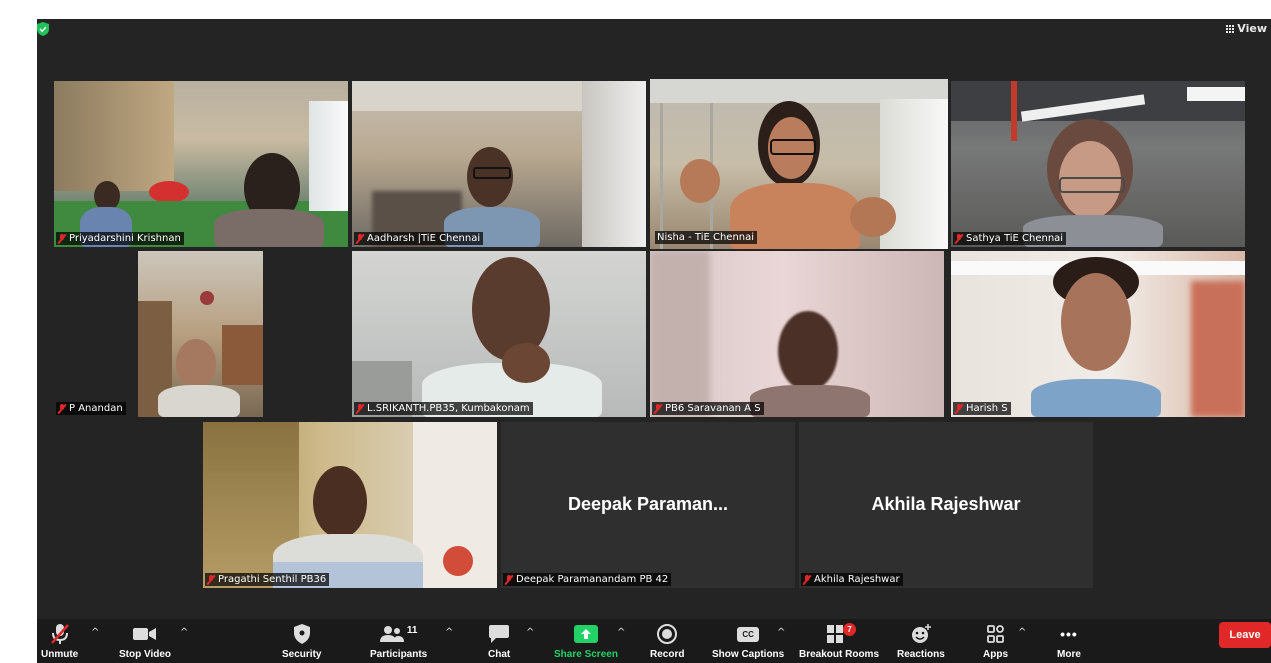 This screenshot has width=1271, height=663. What do you see at coordinates (1246, 28) in the screenshot?
I see `view-button: View` at bounding box center [1246, 28].